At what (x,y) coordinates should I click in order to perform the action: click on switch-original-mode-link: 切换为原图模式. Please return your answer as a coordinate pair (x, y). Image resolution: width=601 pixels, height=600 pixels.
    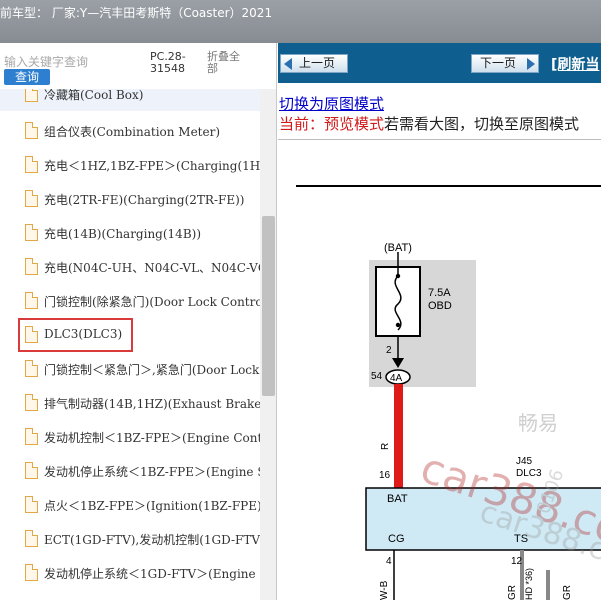
    Looking at the image, I should click on (331, 103).